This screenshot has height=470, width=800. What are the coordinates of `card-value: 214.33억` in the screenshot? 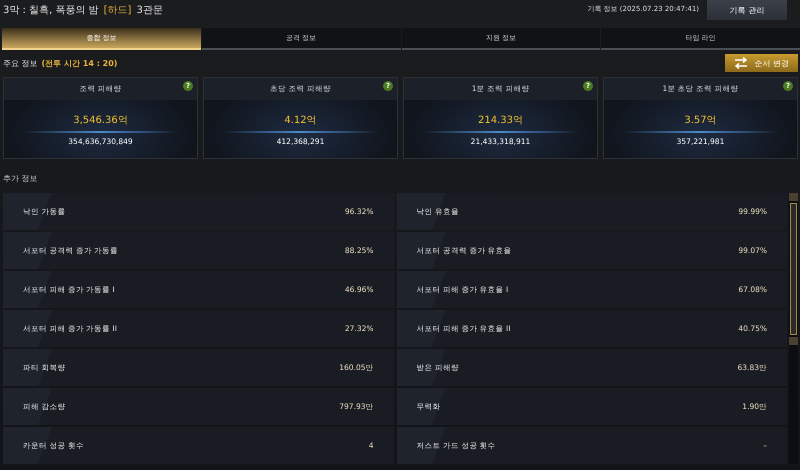 It's located at (500, 120).